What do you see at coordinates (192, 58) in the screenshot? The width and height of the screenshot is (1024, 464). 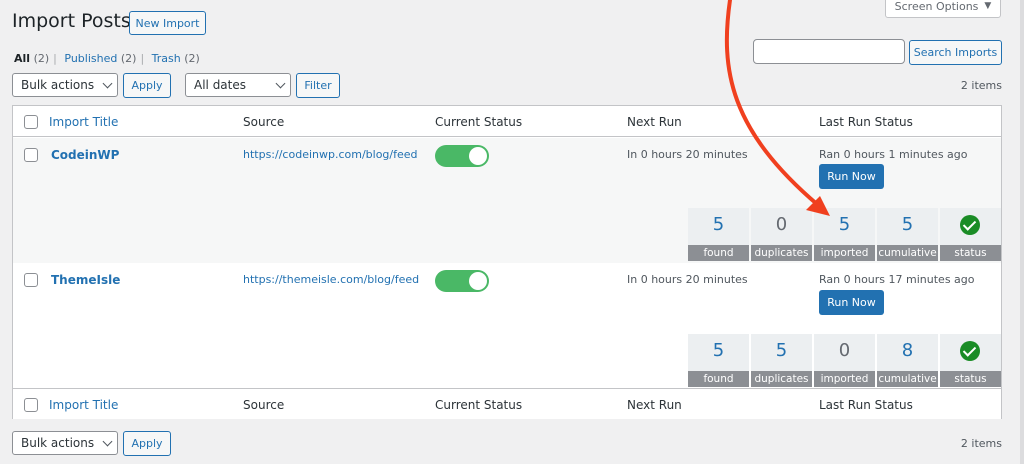 I see `filter-trash-count: (2)` at bounding box center [192, 58].